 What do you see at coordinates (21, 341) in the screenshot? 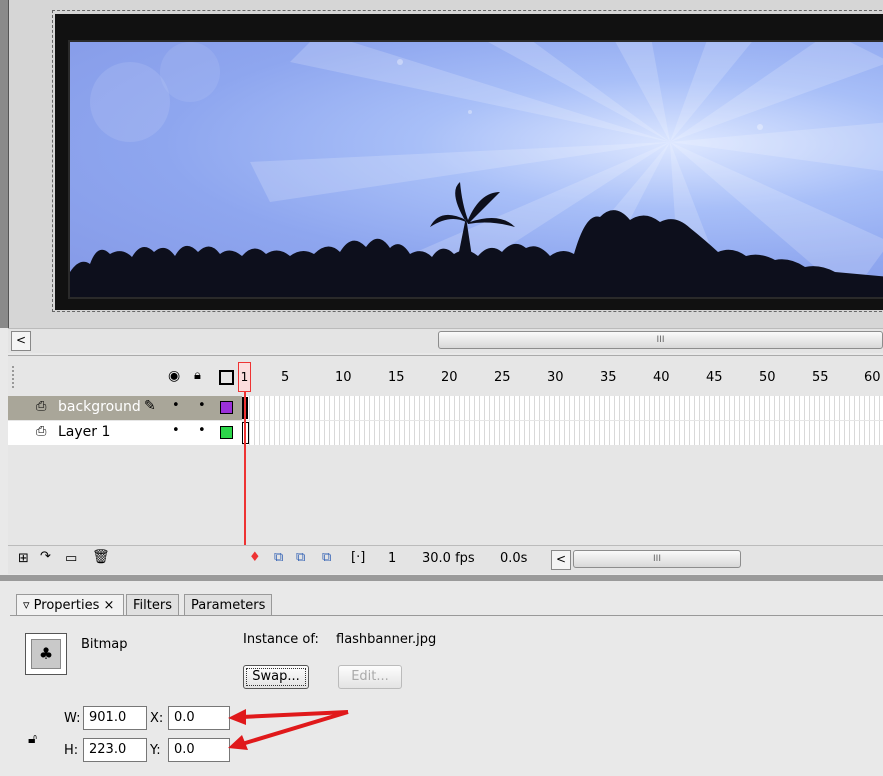
I see `stage-scroll-left-button: <` at bounding box center [21, 341].